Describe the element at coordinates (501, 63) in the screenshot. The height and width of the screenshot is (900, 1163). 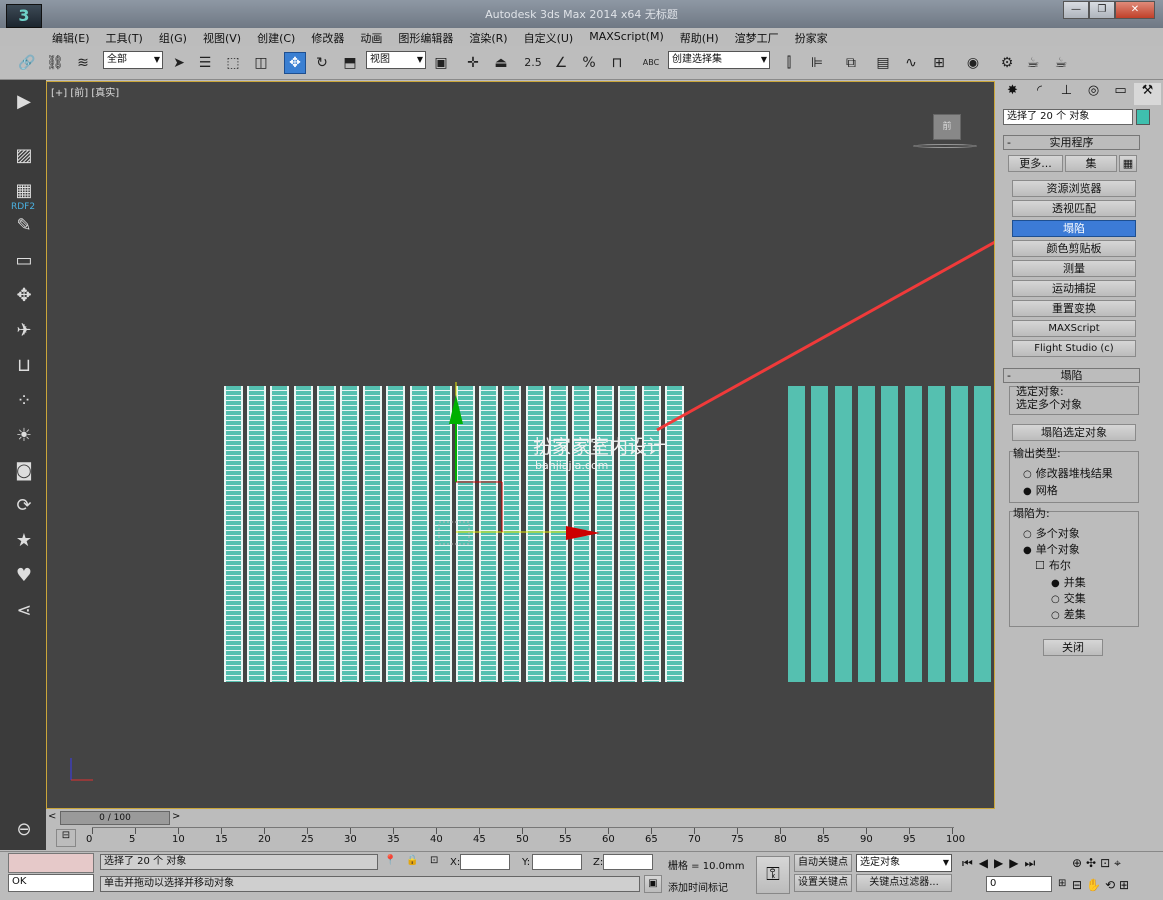
I see `keyboard-shortcut-override-icon: ⏏` at that location.